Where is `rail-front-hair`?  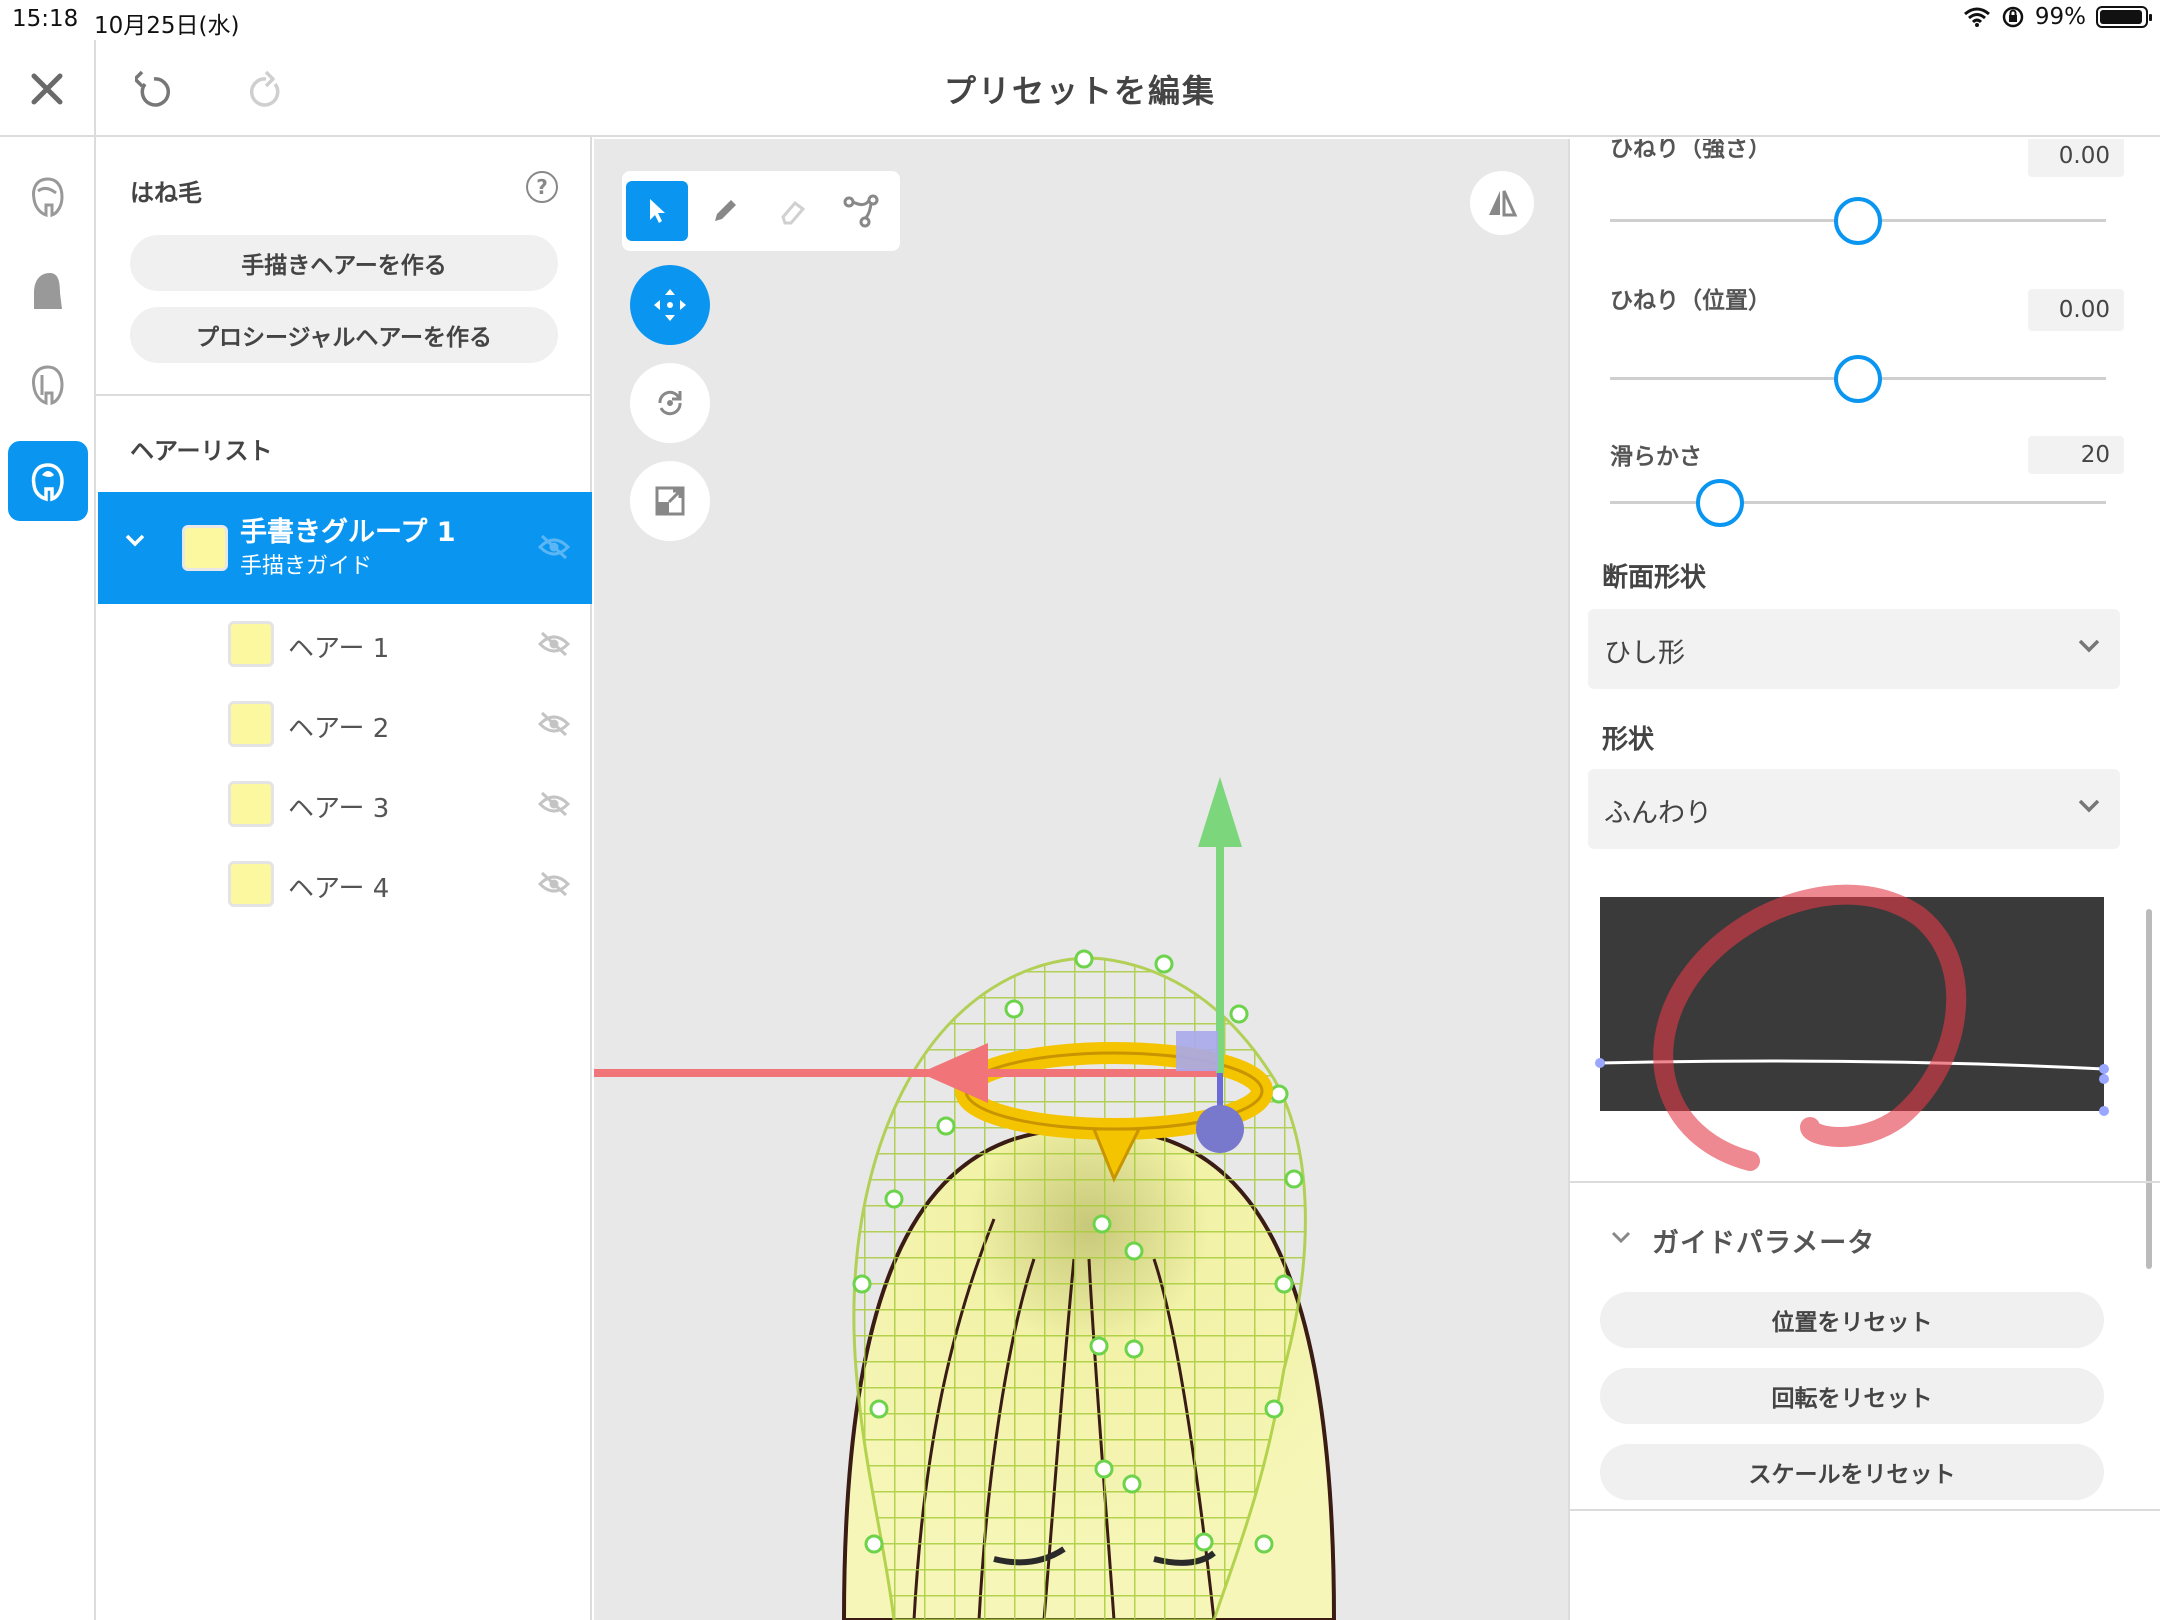
rail-front-hair is located at coordinates (48, 197).